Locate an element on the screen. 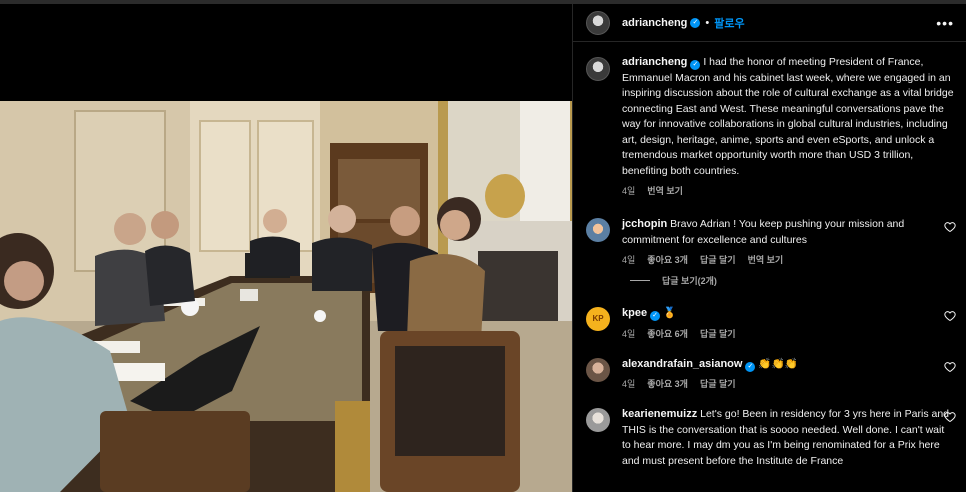  translate-button: 번역 보기 is located at coordinates (766, 259).